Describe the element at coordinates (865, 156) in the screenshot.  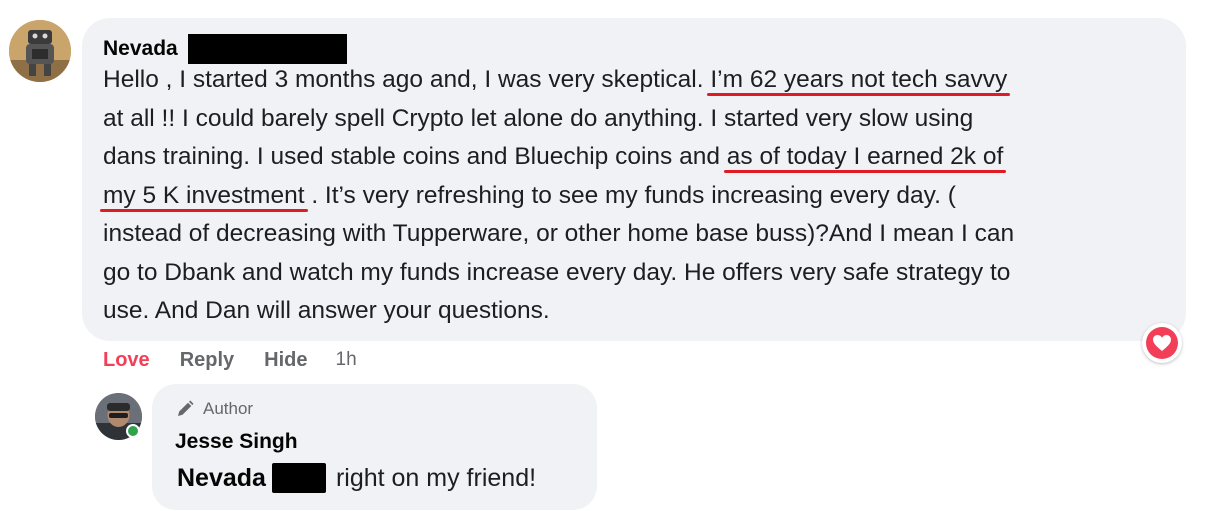
I see `highlighted-phrase: as of today I earned 2k of` at that location.